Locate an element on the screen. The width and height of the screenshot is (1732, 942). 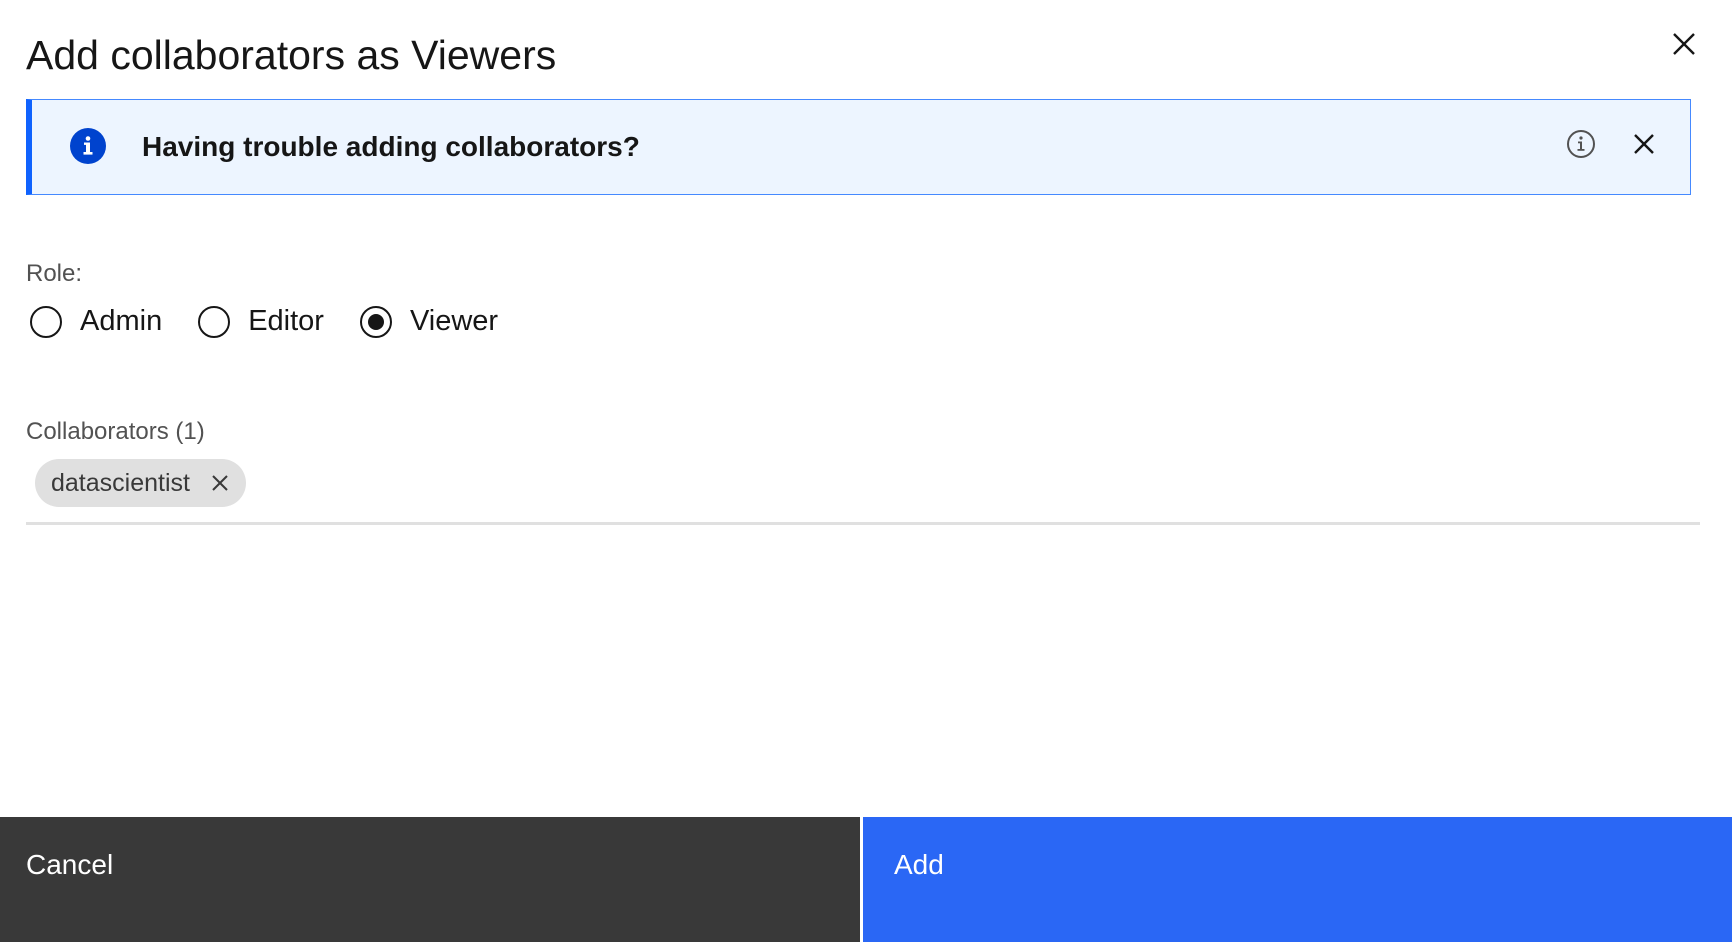
cancel-button: Cancel is located at coordinates (430, 879).